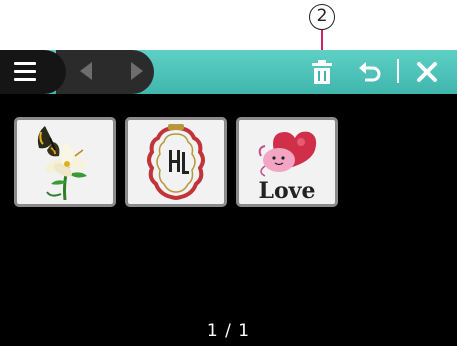  I want to click on menu-icon, so click(25, 74).